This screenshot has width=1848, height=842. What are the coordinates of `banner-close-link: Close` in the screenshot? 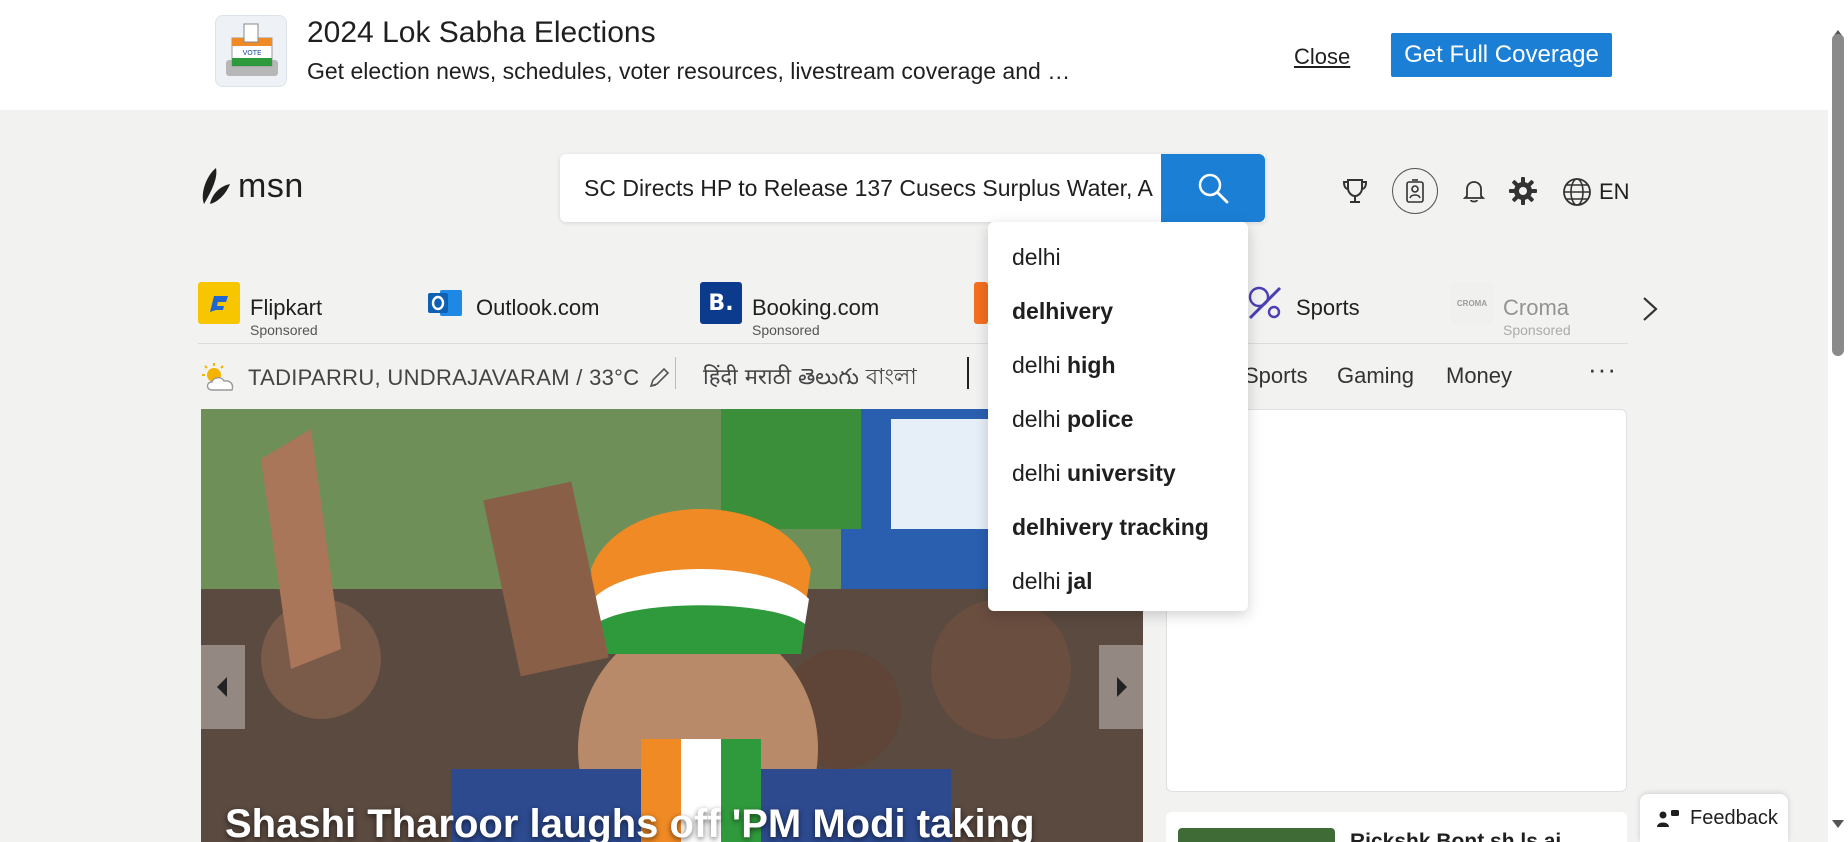 It's located at (1322, 57).